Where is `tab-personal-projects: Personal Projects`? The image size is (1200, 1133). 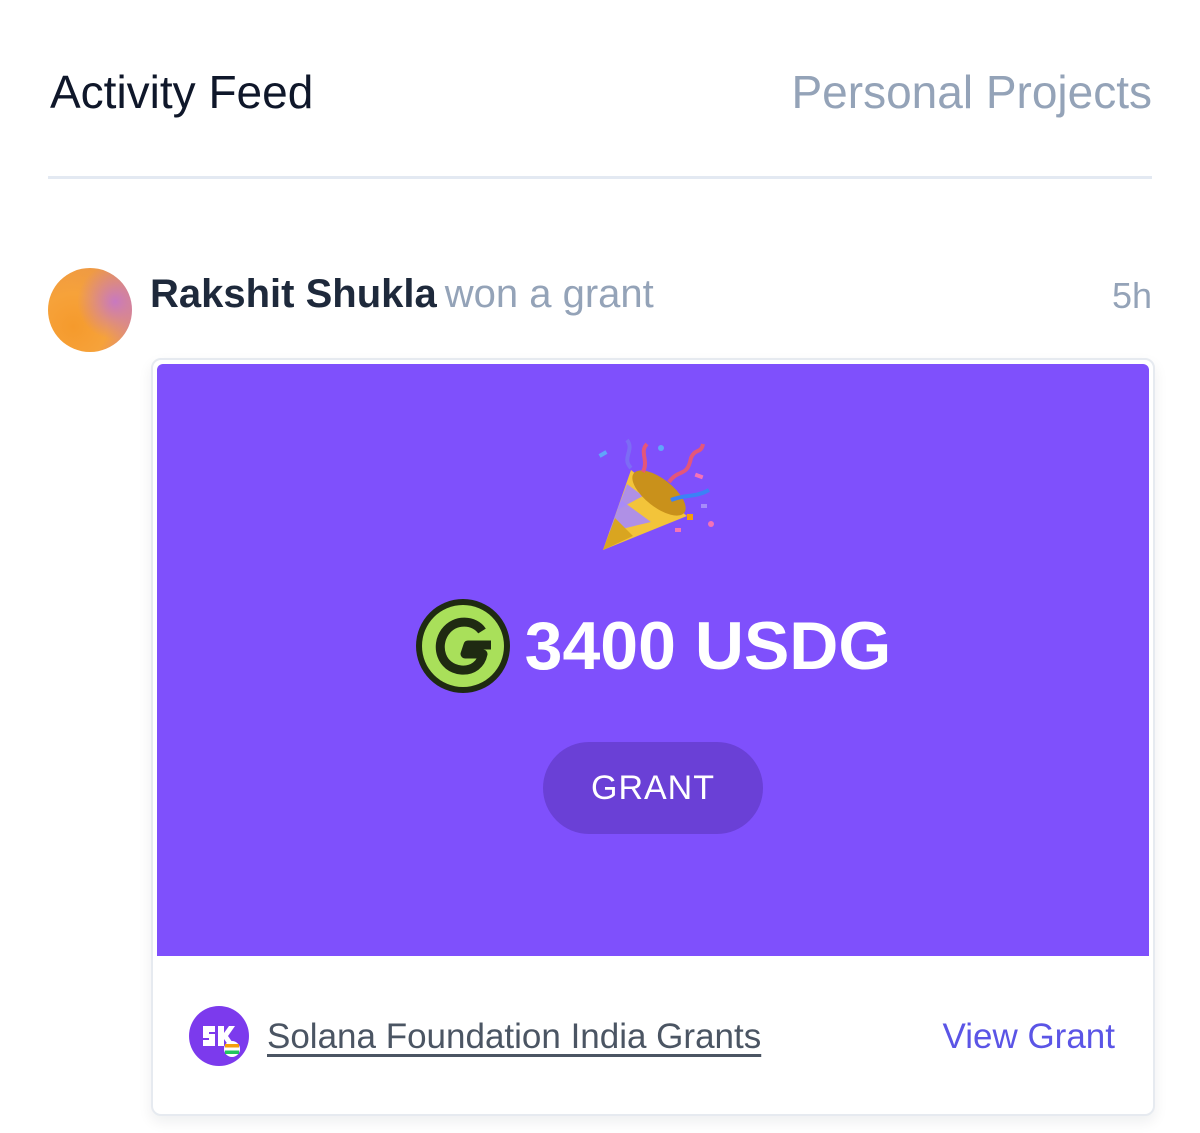
tab-personal-projects: Personal Projects is located at coordinates (972, 92).